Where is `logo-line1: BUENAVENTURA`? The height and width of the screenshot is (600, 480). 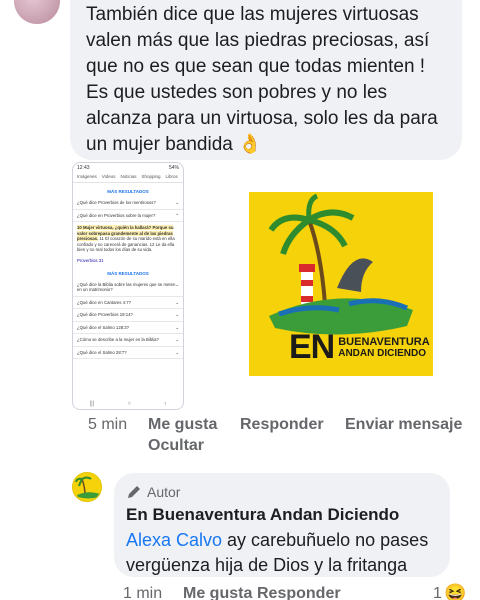 logo-line1: BUENAVENTURA is located at coordinates (384, 341).